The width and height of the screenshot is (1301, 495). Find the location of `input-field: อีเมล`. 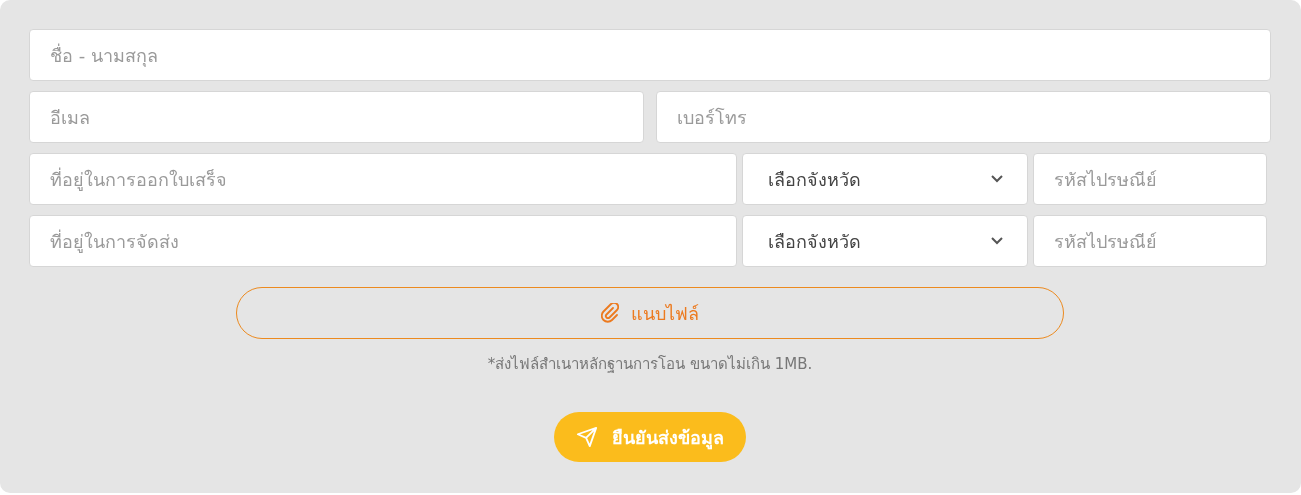

input-field: อีเมล is located at coordinates (336, 117).